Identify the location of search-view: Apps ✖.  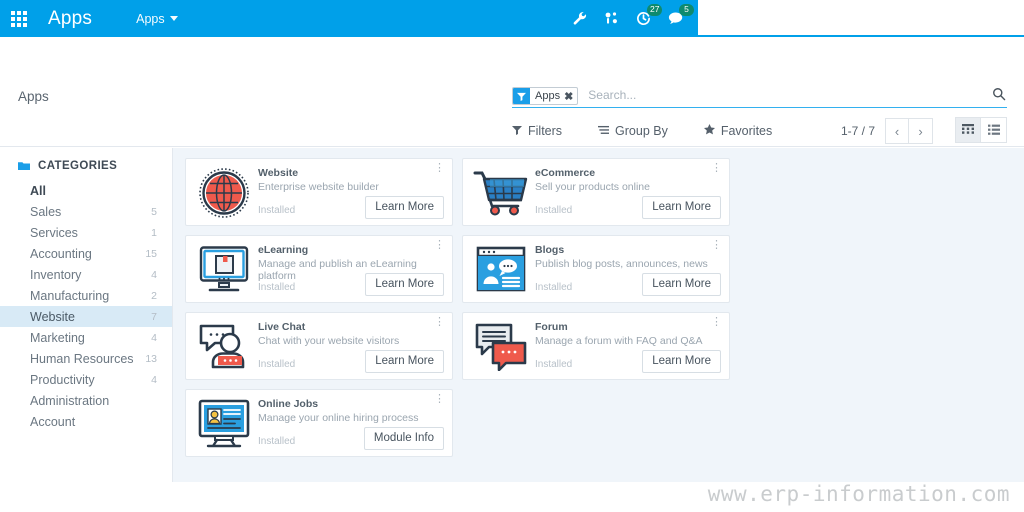
(759, 96).